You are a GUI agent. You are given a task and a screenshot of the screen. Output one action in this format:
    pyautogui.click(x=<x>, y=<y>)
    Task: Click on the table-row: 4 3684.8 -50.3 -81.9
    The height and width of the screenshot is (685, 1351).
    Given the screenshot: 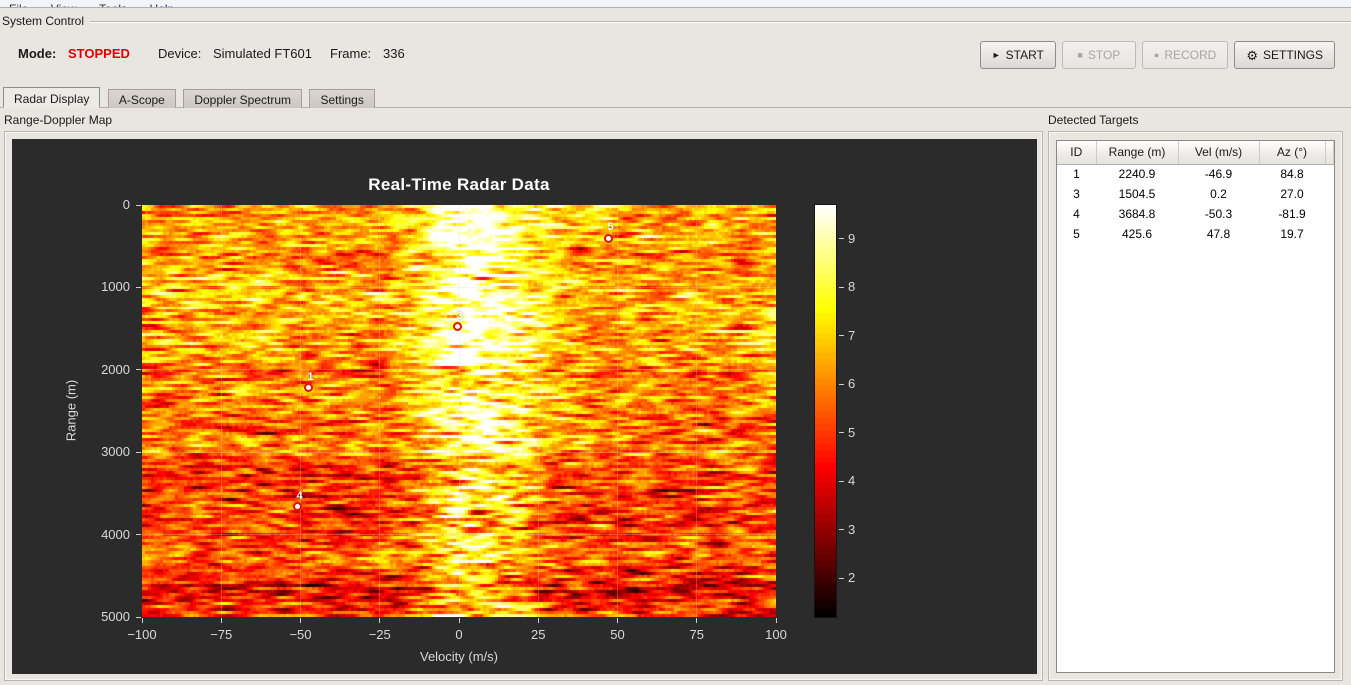 What is the action you would take?
    pyautogui.click(x=1195, y=214)
    